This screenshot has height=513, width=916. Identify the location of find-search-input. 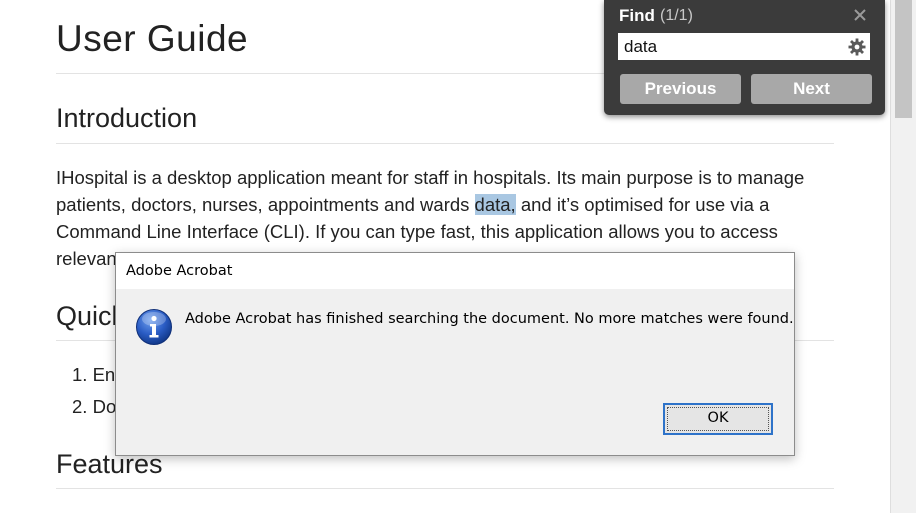
(744, 46).